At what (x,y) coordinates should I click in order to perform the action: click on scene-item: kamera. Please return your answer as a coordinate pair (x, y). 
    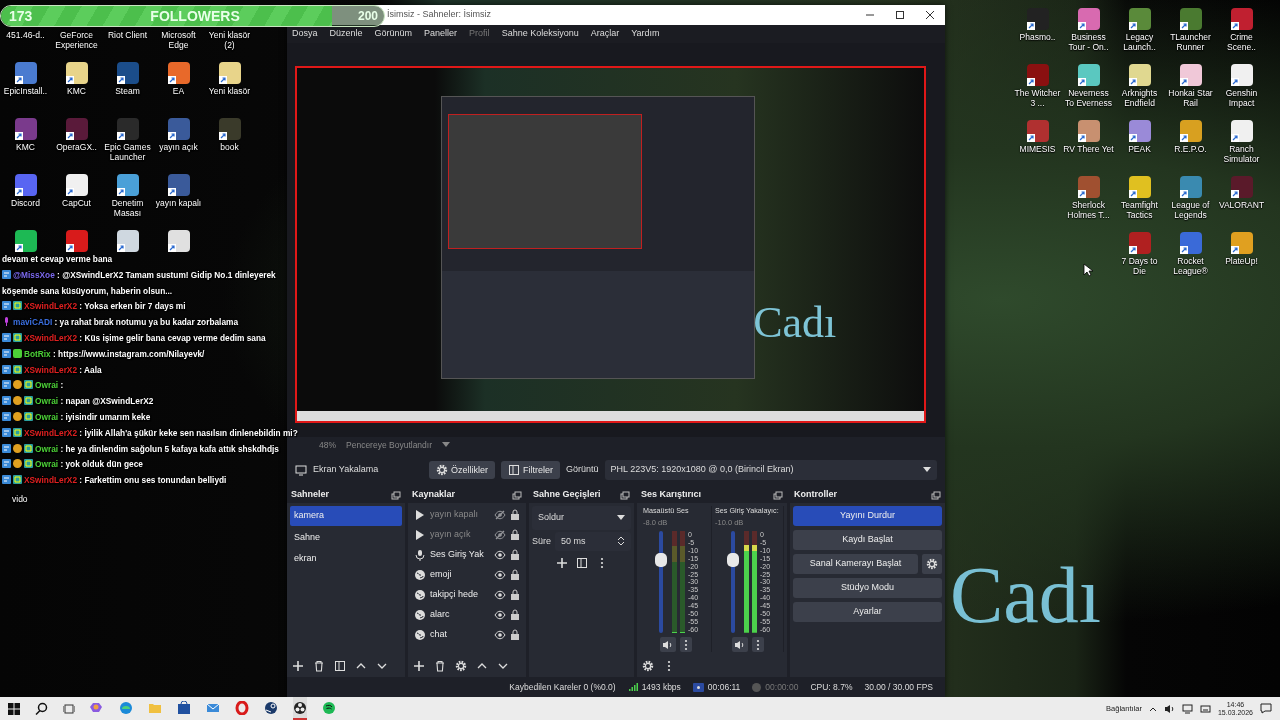
    Looking at the image, I should click on (346, 516).